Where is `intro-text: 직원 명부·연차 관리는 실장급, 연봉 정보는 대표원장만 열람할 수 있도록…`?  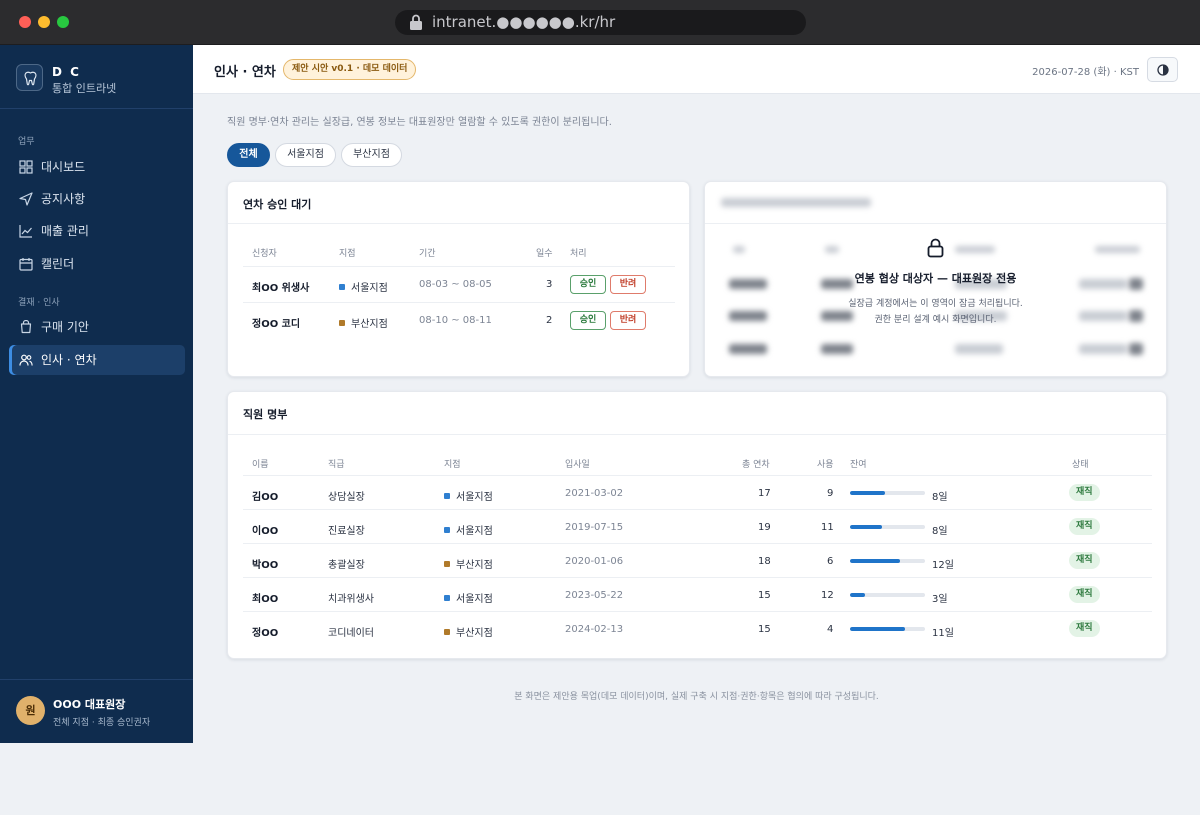
intro-text: 직원 명부·연차 관리는 실장급, 연봉 정보는 대표원장만 열람할 수 있도록… is located at coordinates (419, 122).